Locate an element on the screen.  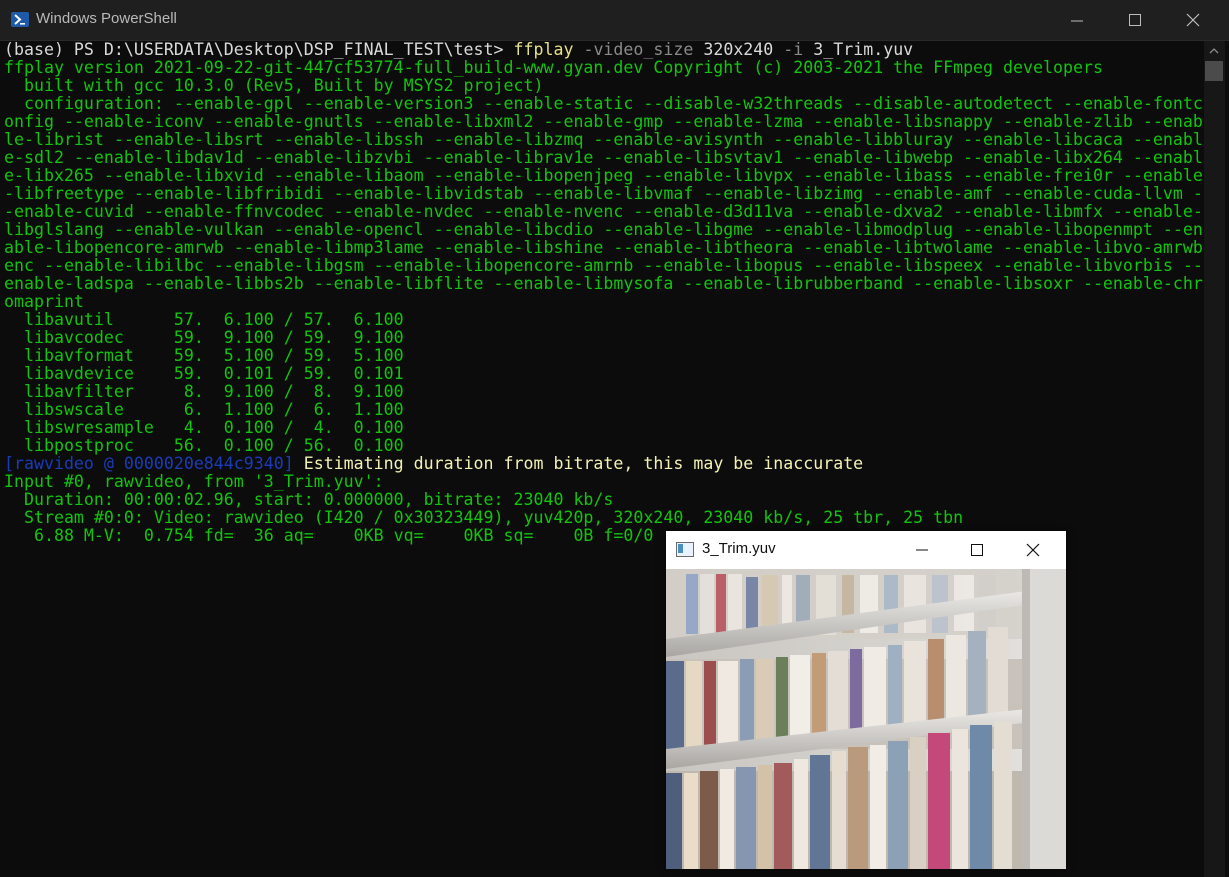
console-text: 320x240 is located at coordinates (743, 50).